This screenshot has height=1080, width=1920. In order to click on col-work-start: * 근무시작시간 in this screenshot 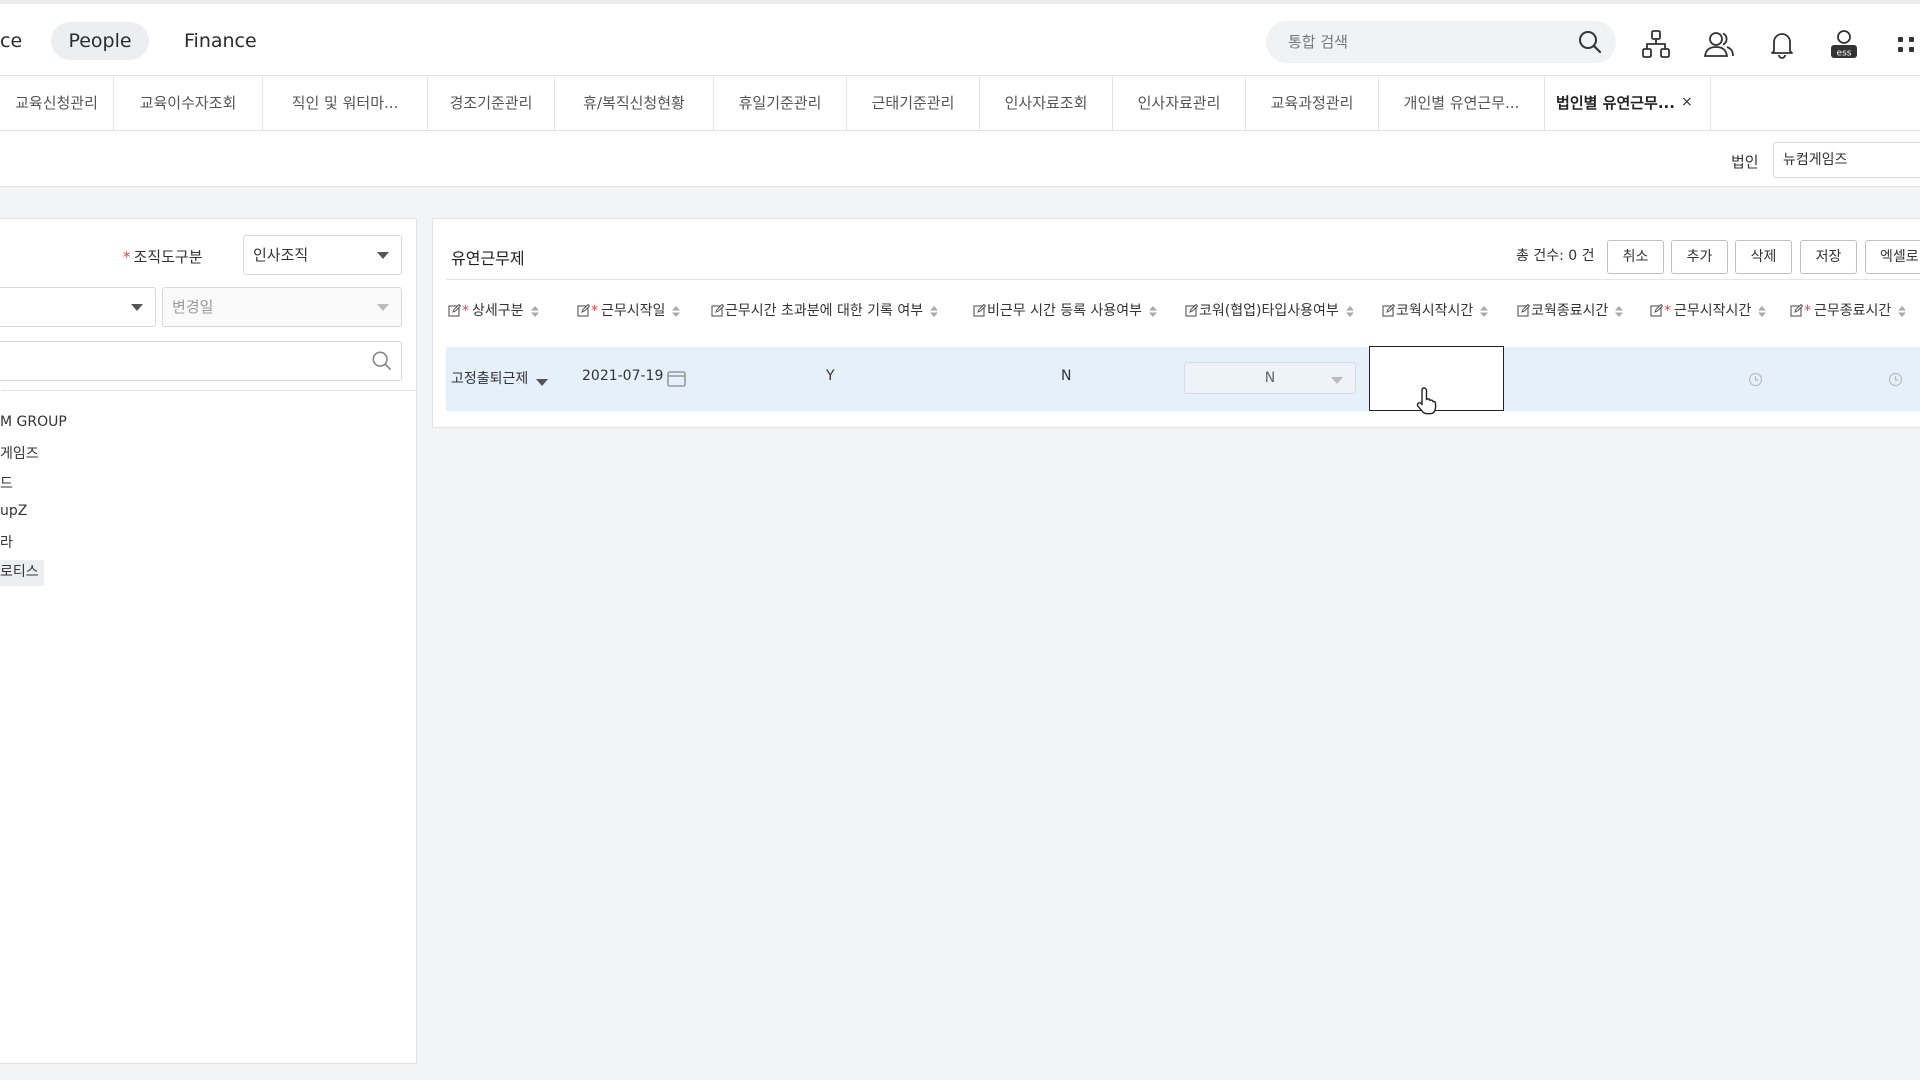, I will do `click(1708, 310)`.